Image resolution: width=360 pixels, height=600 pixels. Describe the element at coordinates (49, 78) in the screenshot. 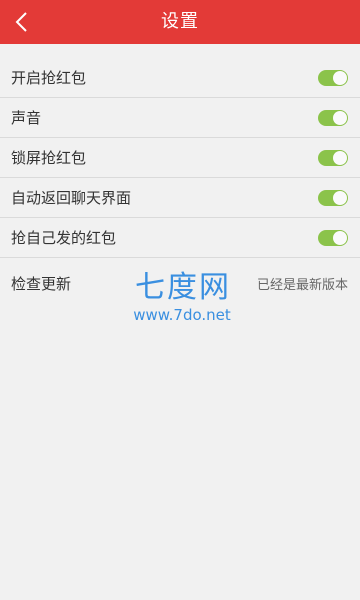

I see `setting-label: 开启抢红包` at that location.